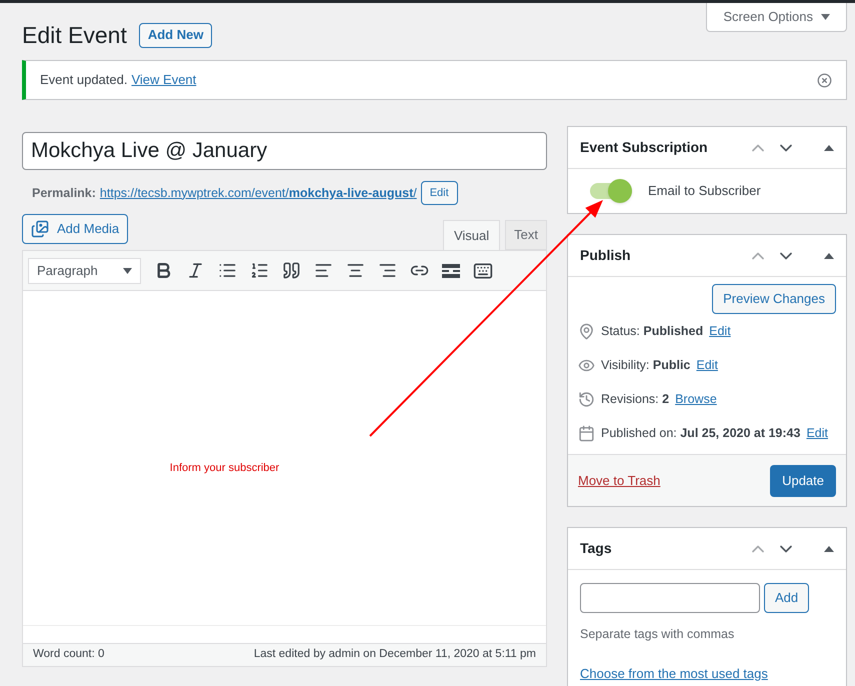 This screenshot has height=686, width=855. What do you see at coordinates (163, 80) in the screenshot?
I see `view-event-link: View Event` at bounding box center [163, 80].